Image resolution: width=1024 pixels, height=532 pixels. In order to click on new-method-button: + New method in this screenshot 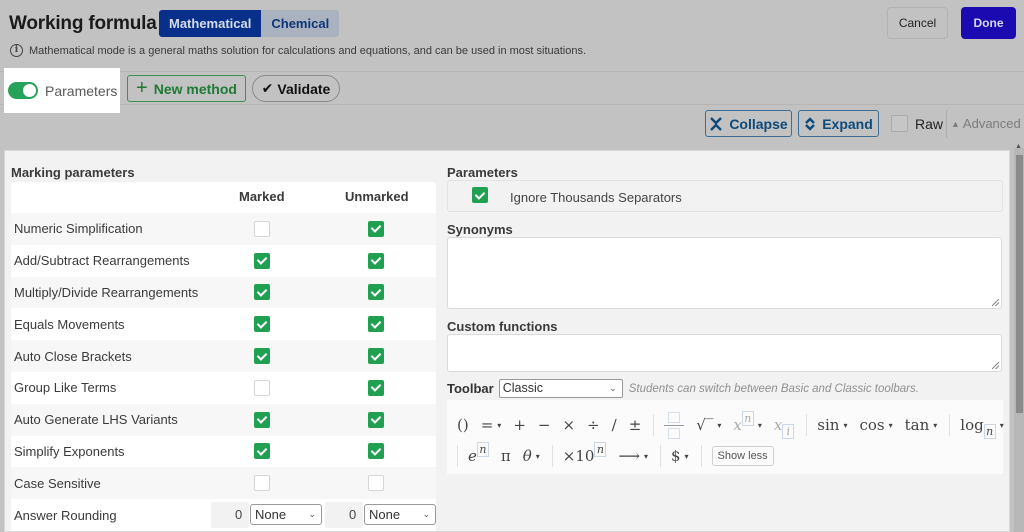, I will do `click(186, 88)`.